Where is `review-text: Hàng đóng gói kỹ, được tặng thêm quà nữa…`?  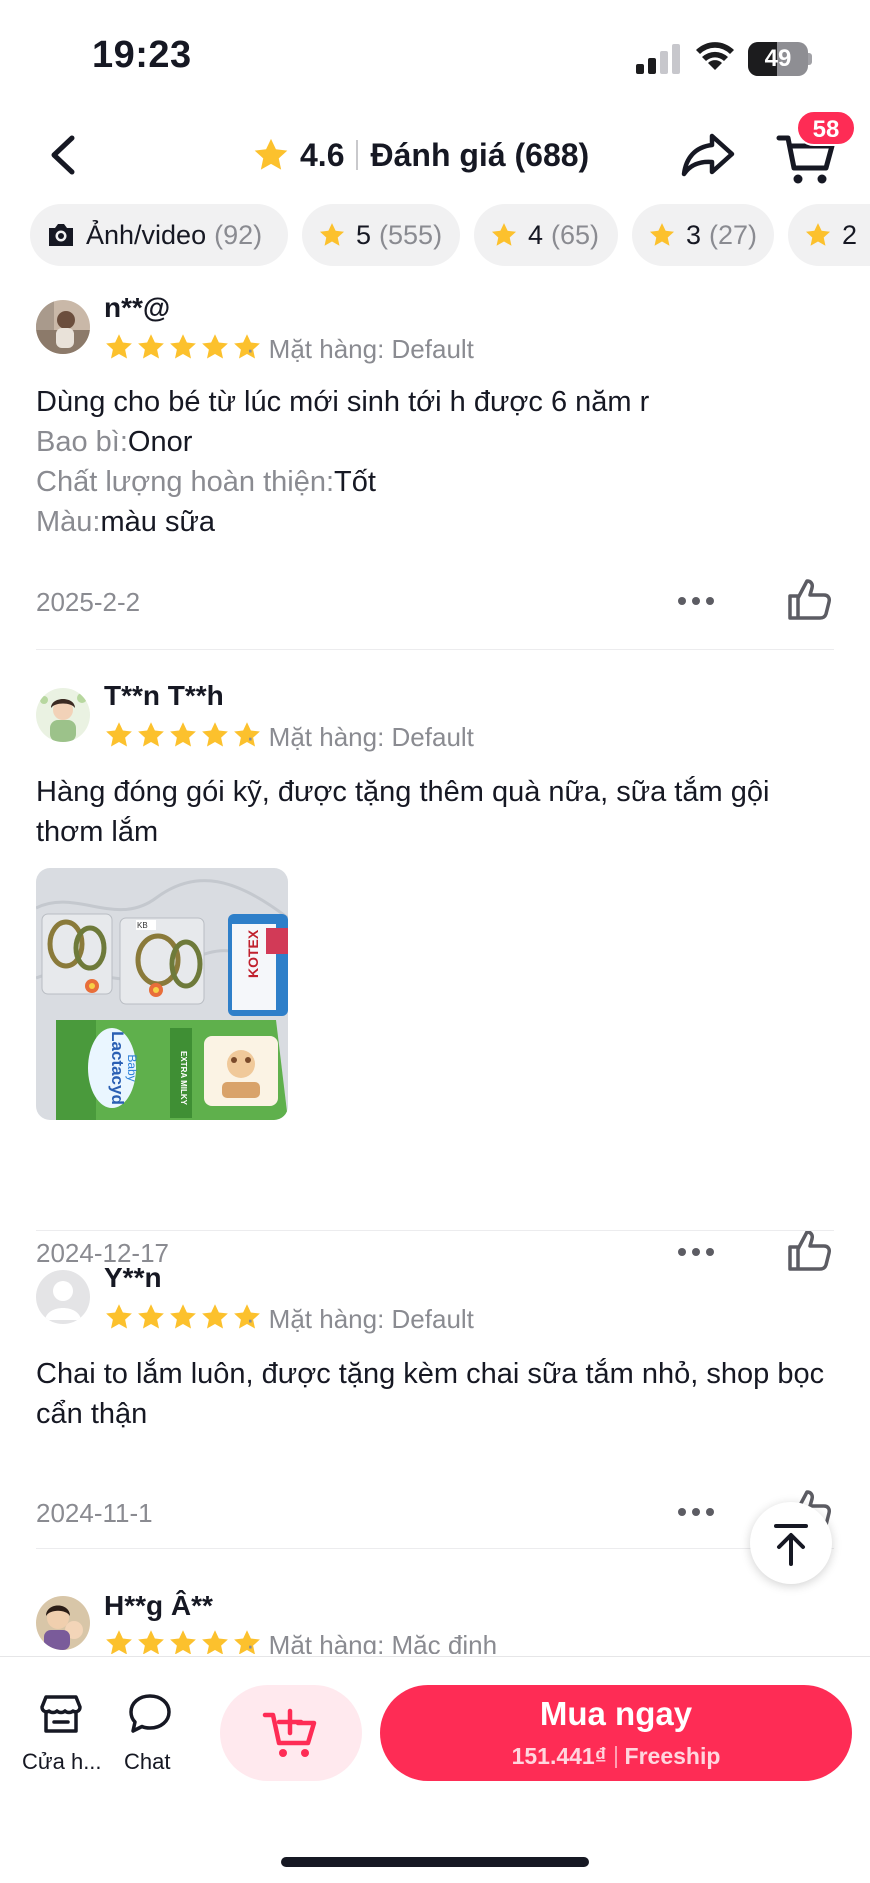
review-text: Hàng đóng gói kỹ, được tặng thêm quà nữa… is located at coordinates (403, 812).